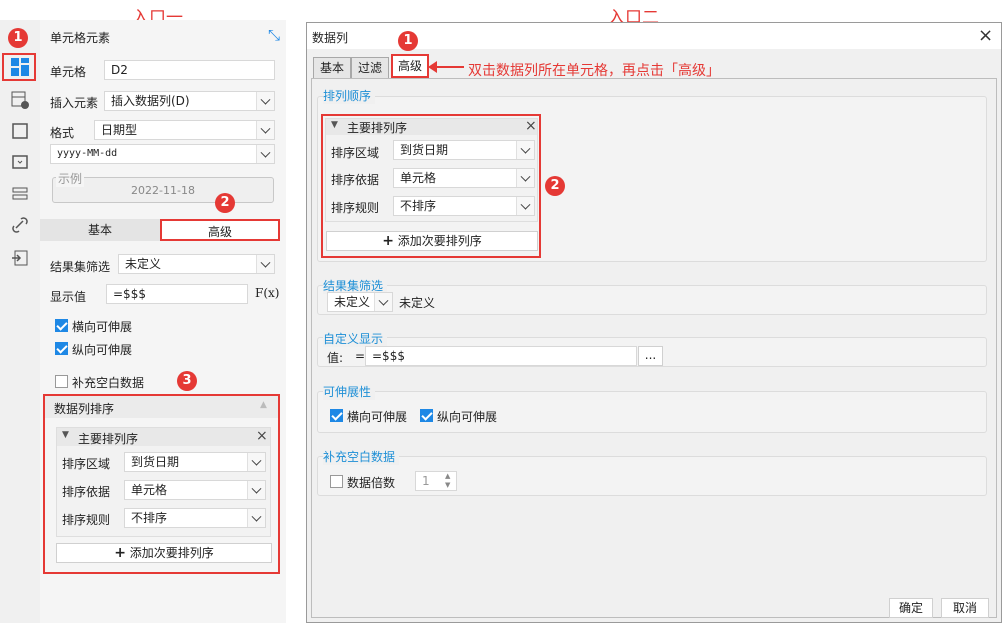 The width and height of the screenshot is (1002, 623). What do you see at coordinates (86, 464) in the screenshot?
I see `sort-area-label: 排序区域` at bounding box center [86, 464].